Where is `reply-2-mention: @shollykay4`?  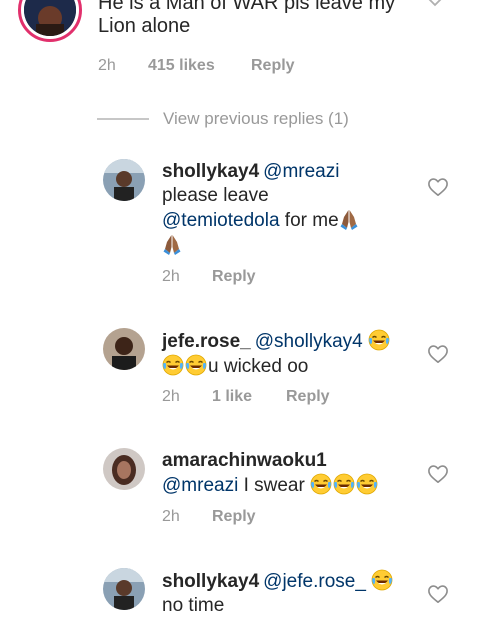
reply-2-mention: @shollykay4 is located at coordinates (309, 341).